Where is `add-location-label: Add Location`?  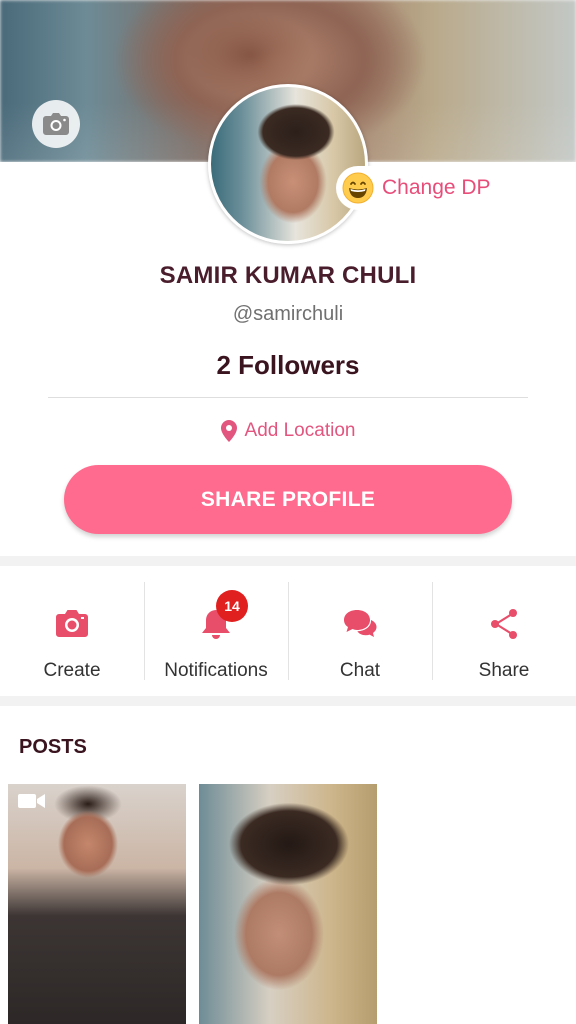 add-location-label: Add Location is located at coordinates (300, 430).